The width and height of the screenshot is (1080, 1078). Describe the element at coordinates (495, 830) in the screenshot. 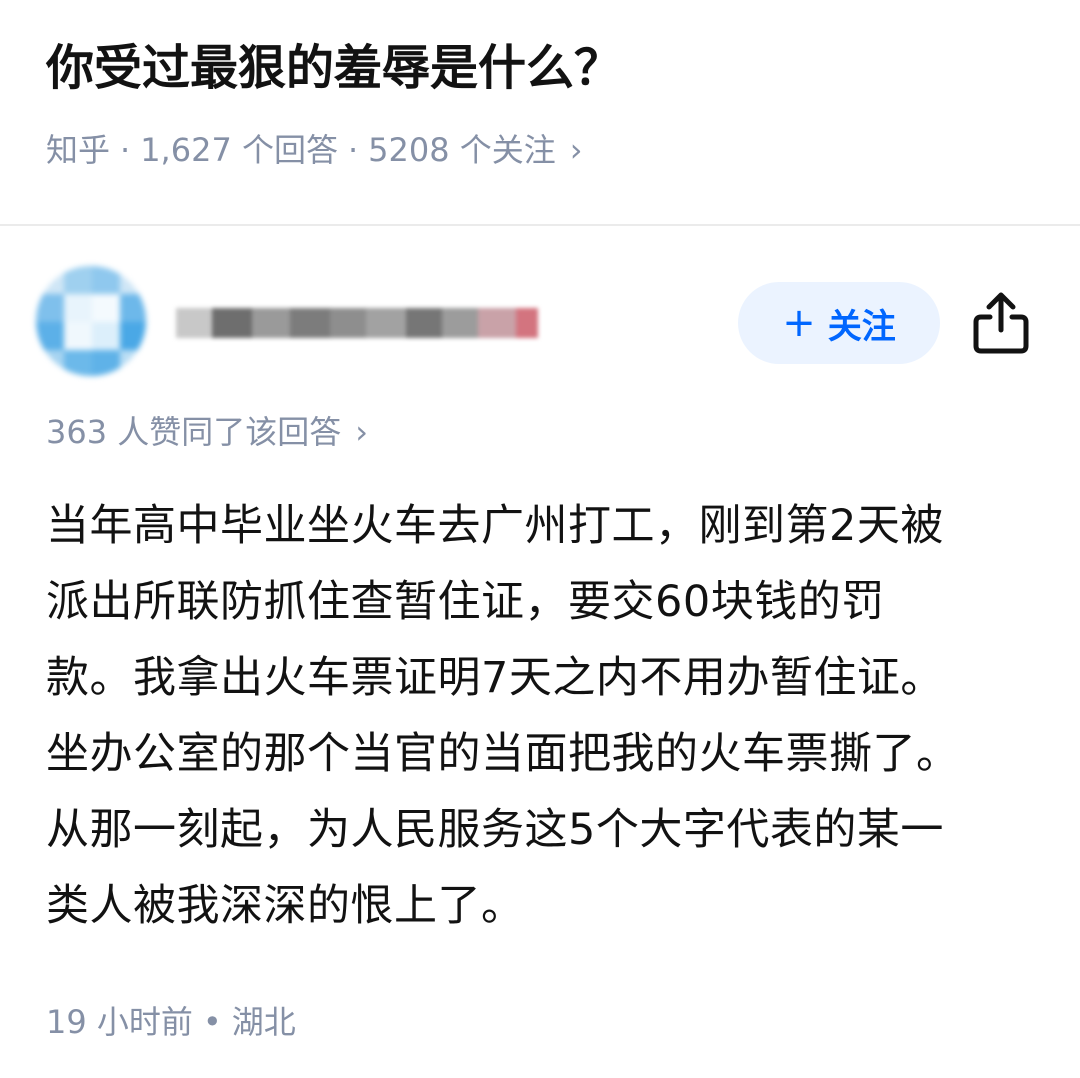

I see `answer-line: 从那一刻起，为人民服务这5个大字代表的某一` at that location.